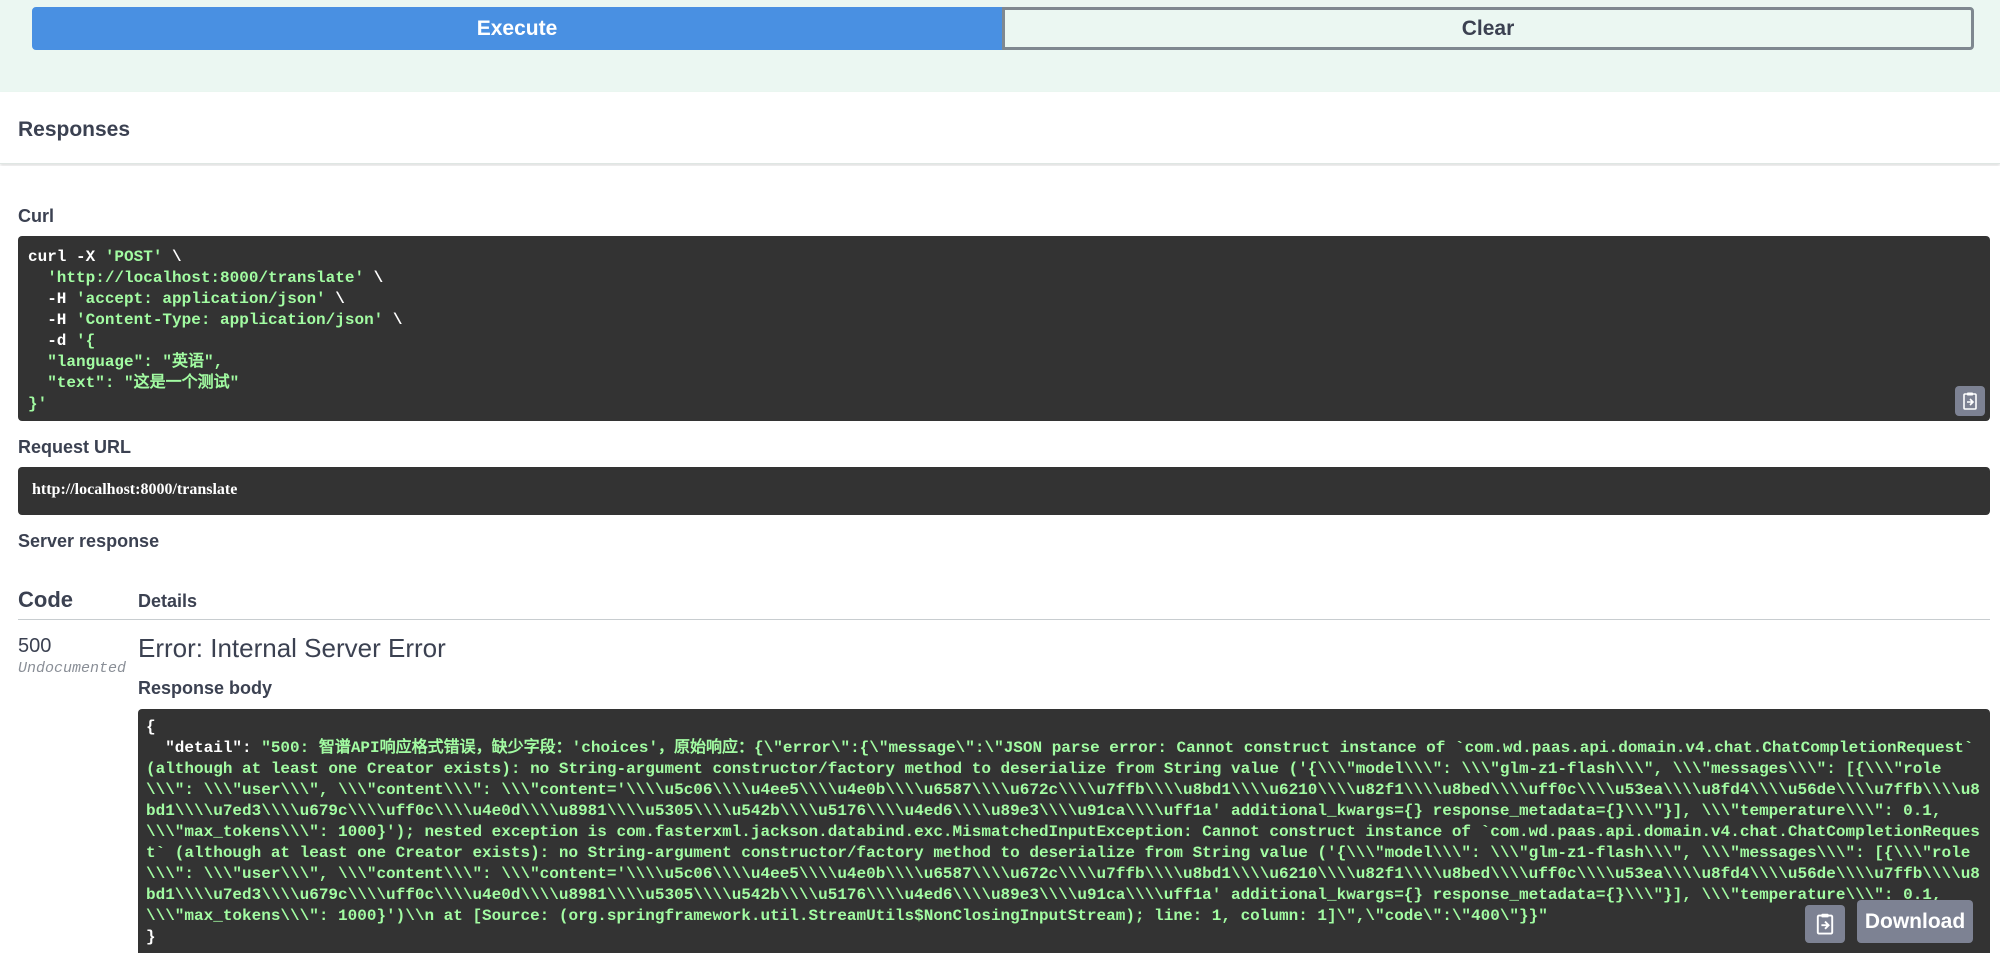 This screenshot has width=2000, height=953. What do you see at coordinates (38, 404) in the screenshot?
I see `curl-line-8: }'` at bounding box center [38, 404].